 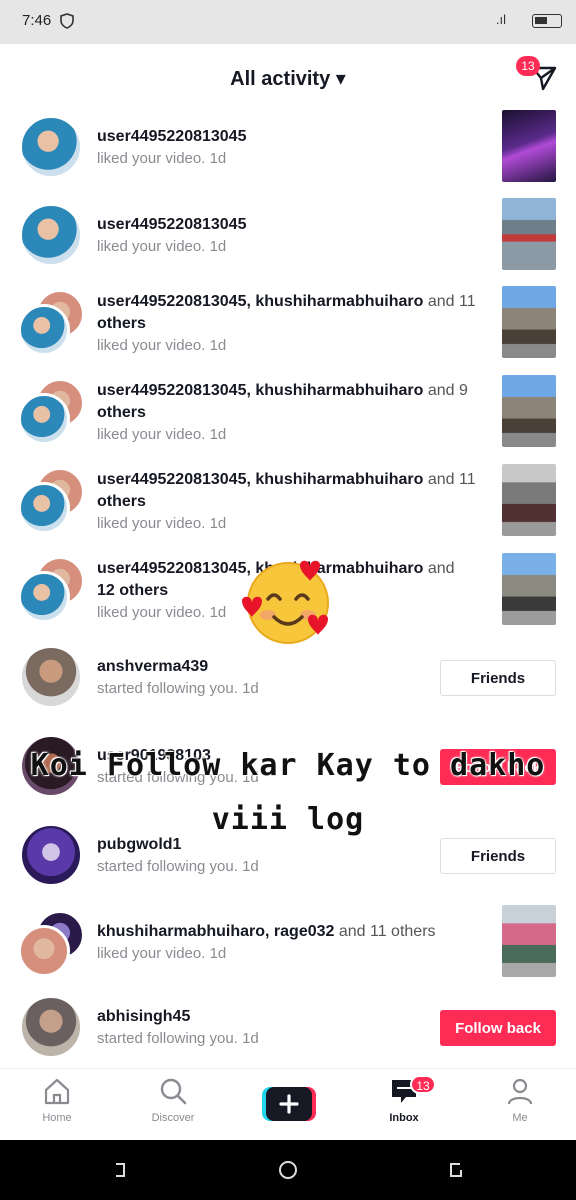 I want to click on home-icon, so click(x=57, y=1091).